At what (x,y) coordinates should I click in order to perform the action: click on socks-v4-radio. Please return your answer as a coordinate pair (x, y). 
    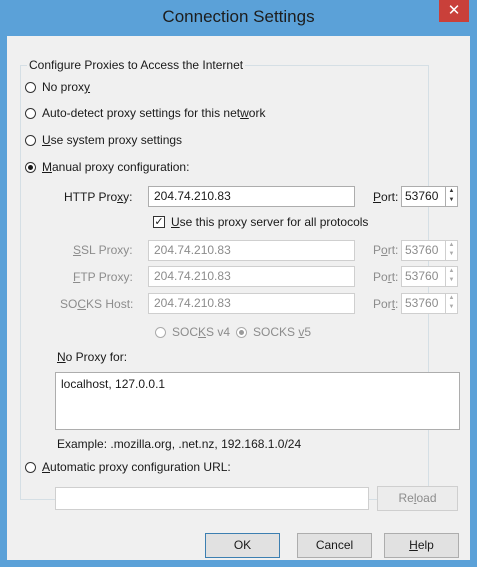
    Looking at the image, I should click on (160, 332).